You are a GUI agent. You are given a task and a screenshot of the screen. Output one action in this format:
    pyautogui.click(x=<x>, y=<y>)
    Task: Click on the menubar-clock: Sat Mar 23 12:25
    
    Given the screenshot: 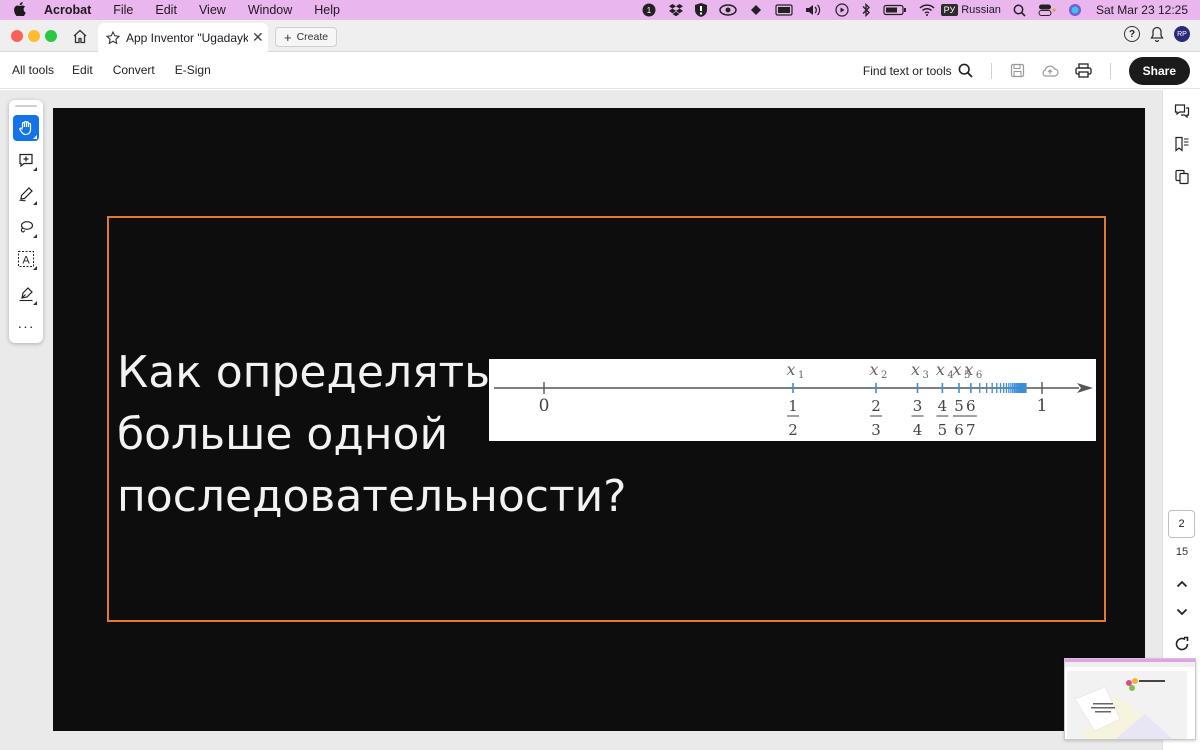 What is the action you would take?
    pyautogui.click(x=1142, y=10)
    